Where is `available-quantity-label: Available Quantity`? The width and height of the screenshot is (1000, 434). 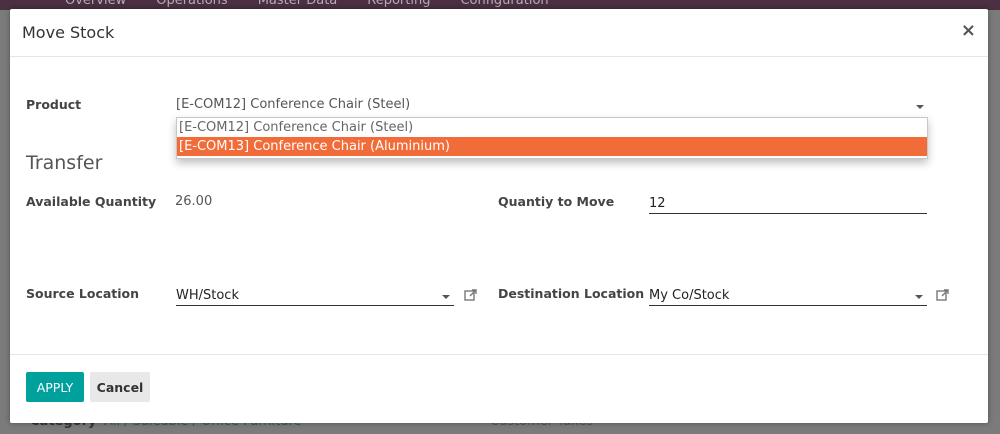
available-quantity-label: Available Quantity is located at coordinates (91, 201).